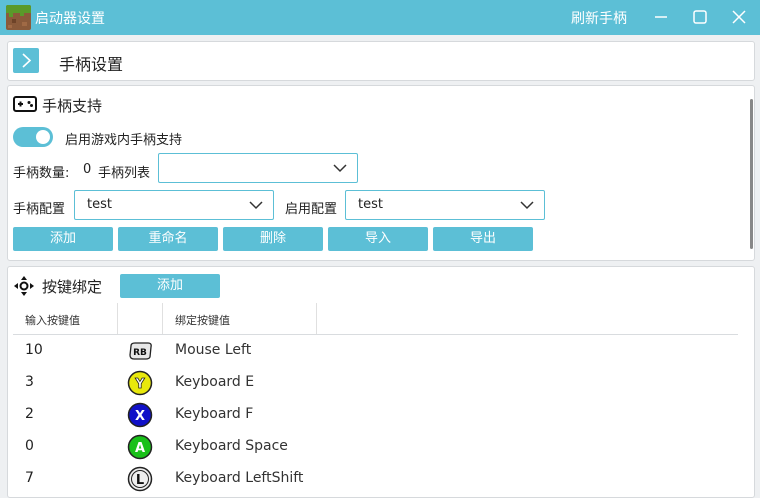  Describe the element at coordinates (33, 137) in the screenshot. I see `enable-controller-toggle` at that location.